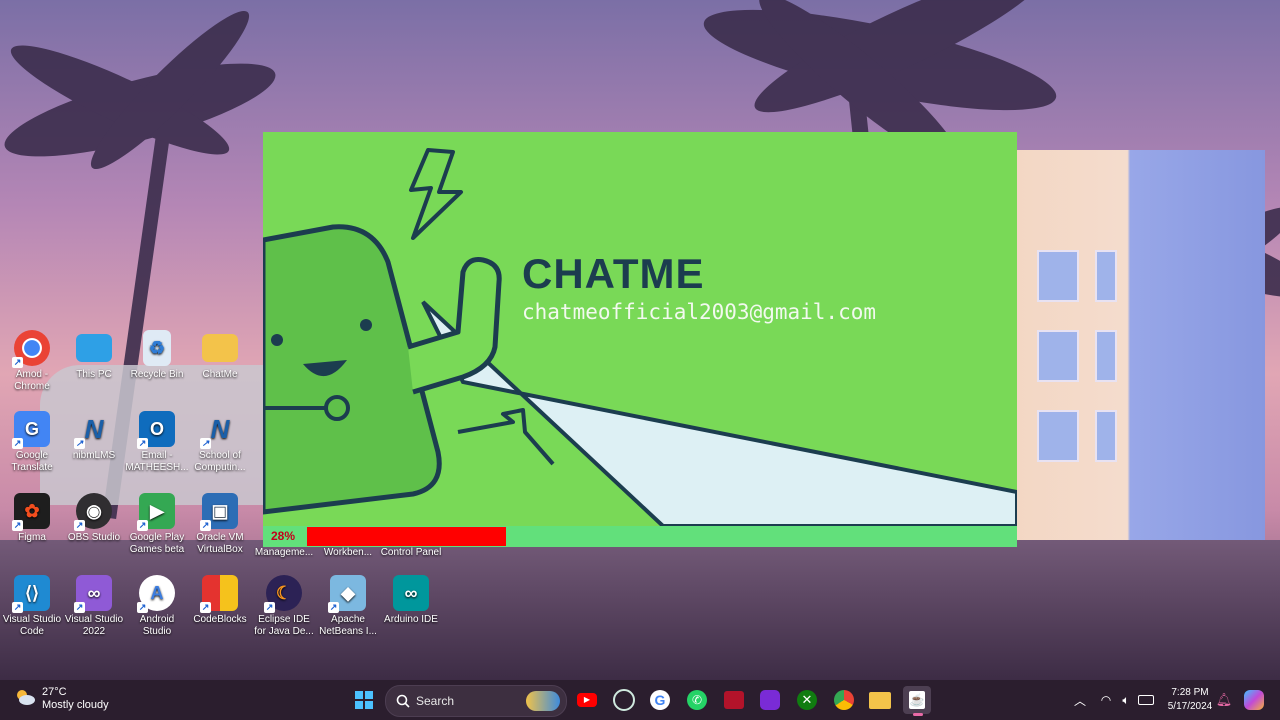  I want to click on codeblocks-icon: ↗, so click(219, 594).